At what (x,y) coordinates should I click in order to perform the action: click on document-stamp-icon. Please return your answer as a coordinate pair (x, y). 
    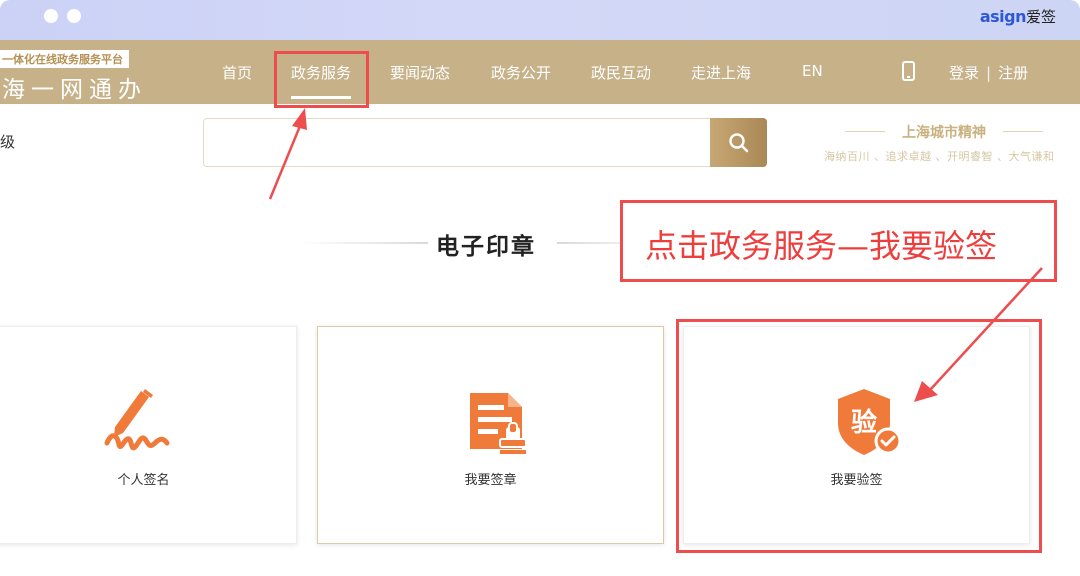
    Looking at the image, I should click on (498, 423).